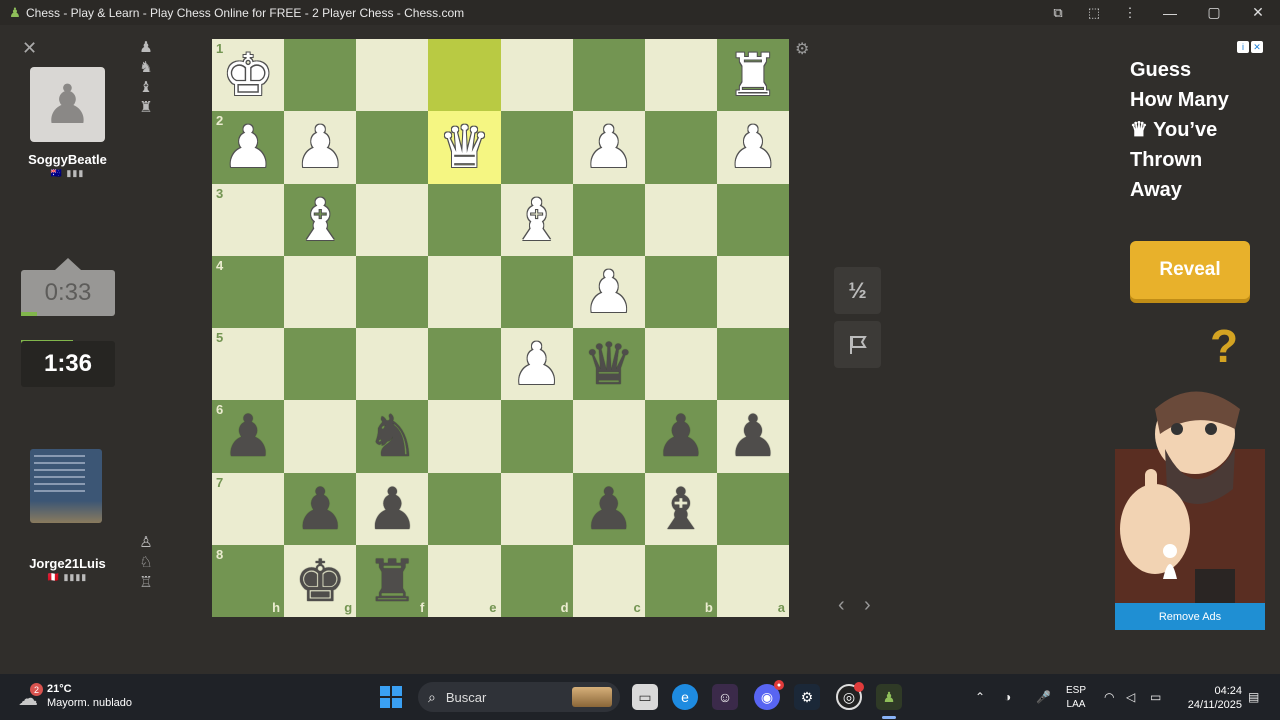  I want to click on maximize-button: ▢, so click(1214, 12).